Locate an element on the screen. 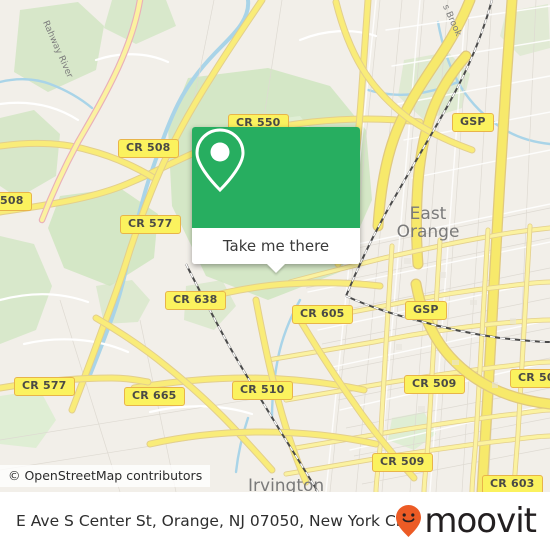 This screenshot has height=550, width=550. moovit-smiley-pin-icon is located at coordinates (409, 521).